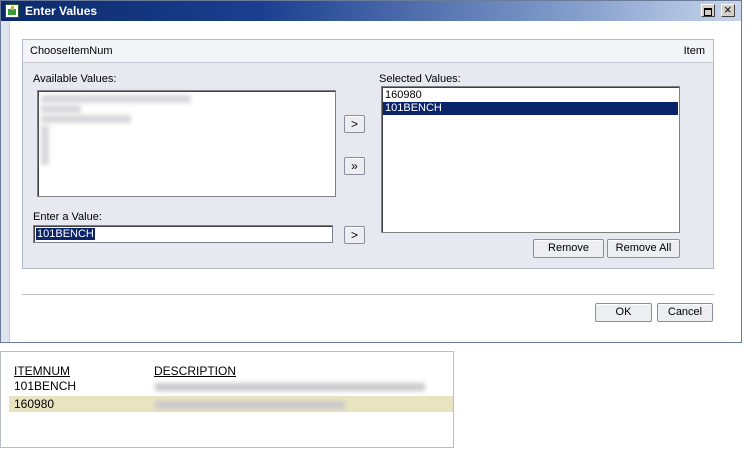 This screenshot has height=455, width=752. Describe the element at coordinates (694, 51) in the screenshot. I see `panel-type-label: Item` at that location.